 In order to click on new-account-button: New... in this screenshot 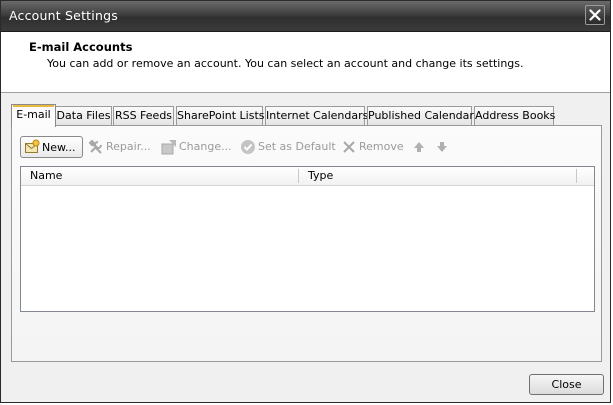, I will do `click(51, 147)`.